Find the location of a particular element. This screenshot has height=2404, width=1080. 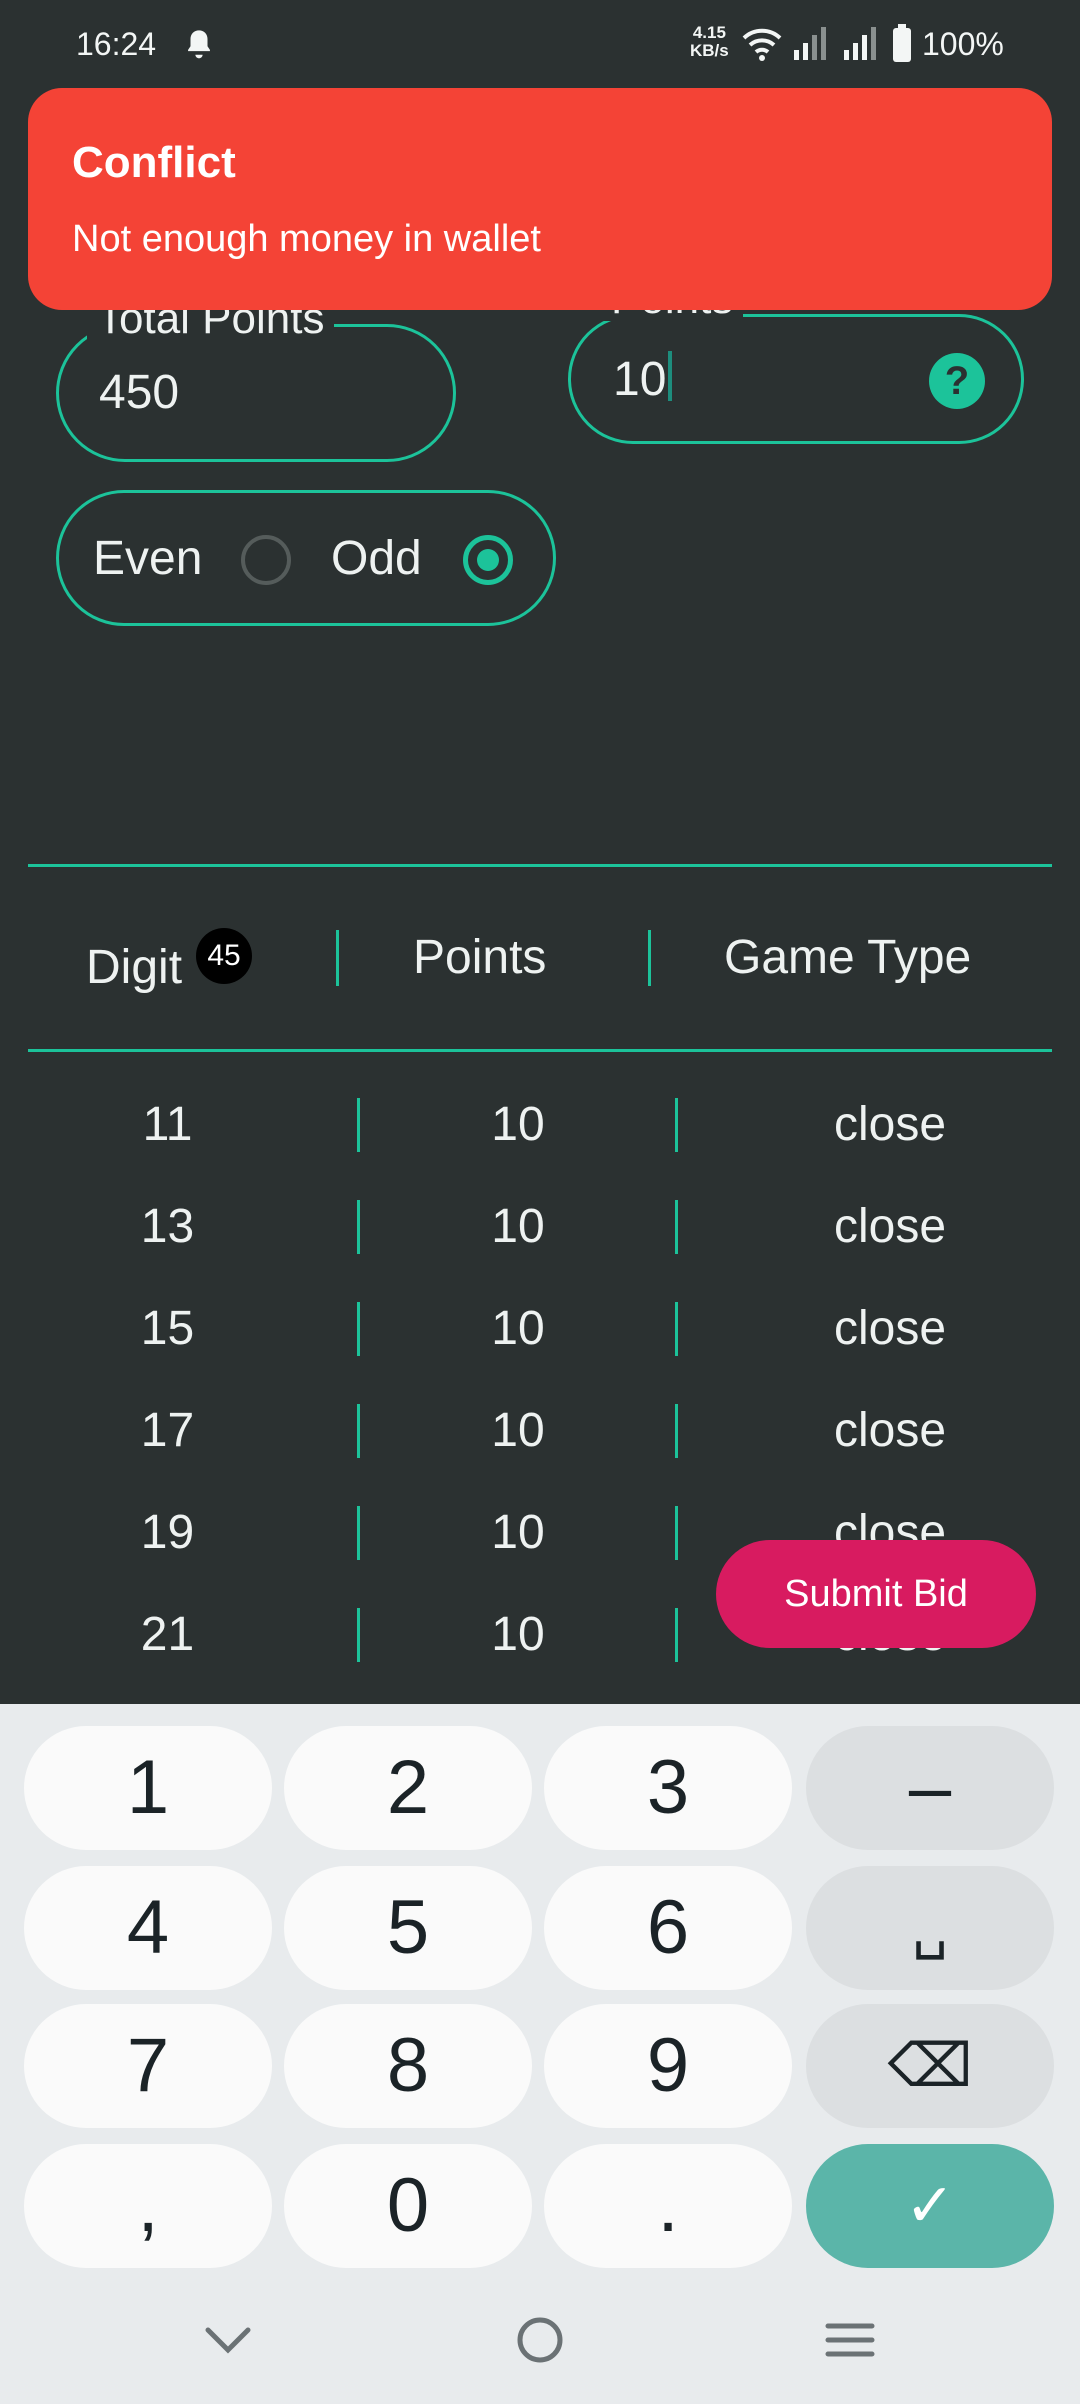

done-key: ✓ is located at coordinates (930, 2206).